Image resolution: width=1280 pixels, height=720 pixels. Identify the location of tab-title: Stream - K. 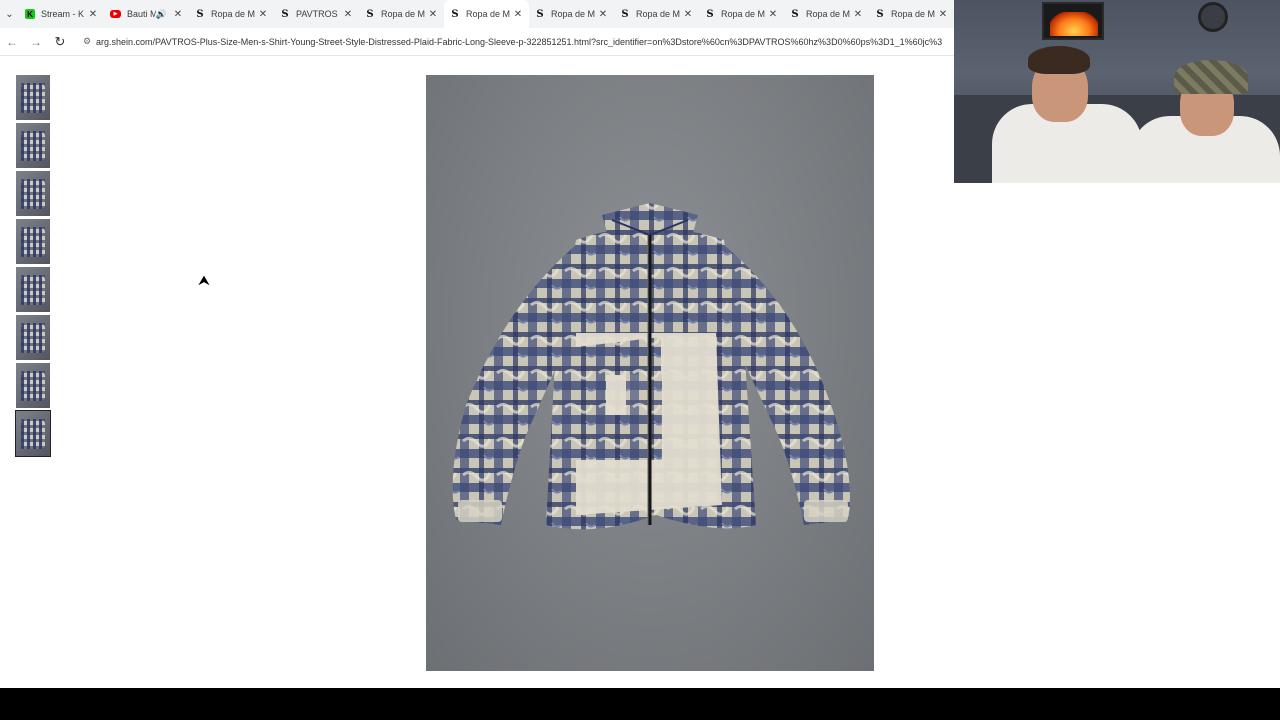
(63, 14).